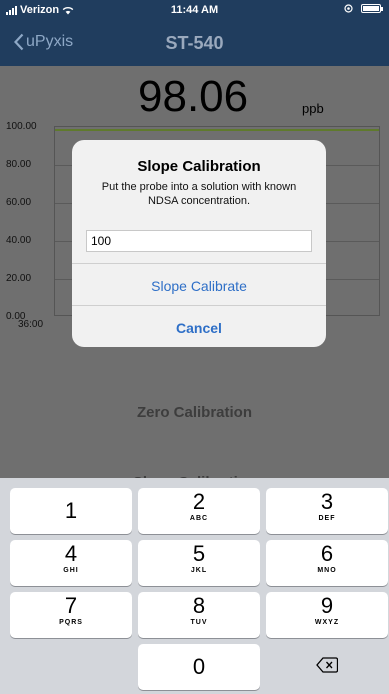 The image size is (389, 694). Describe the element at coordinates (31, 324) in the screenshot. I see `x-tick-label: 36:00` at that location.